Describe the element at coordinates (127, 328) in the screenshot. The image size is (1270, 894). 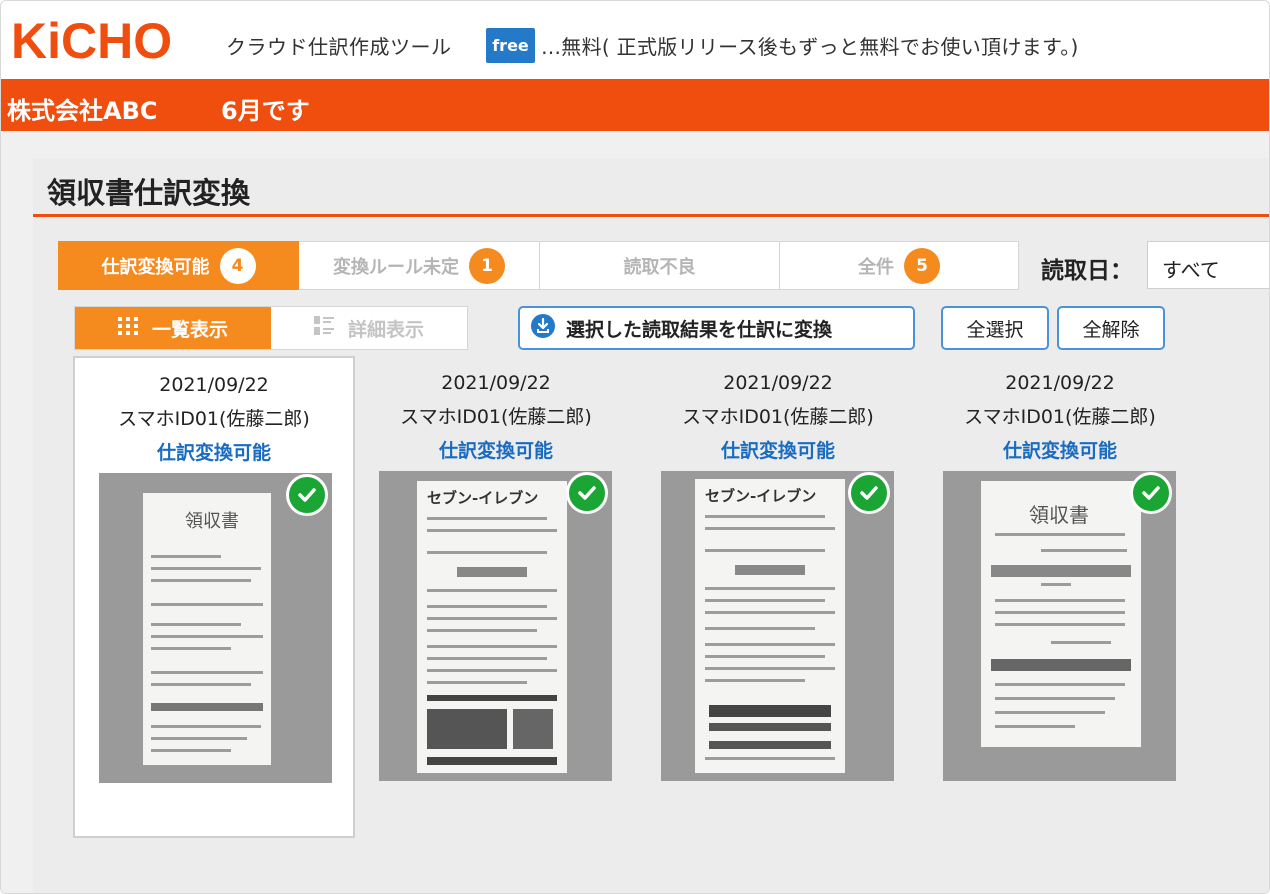
I see `grid-icon` at that location.